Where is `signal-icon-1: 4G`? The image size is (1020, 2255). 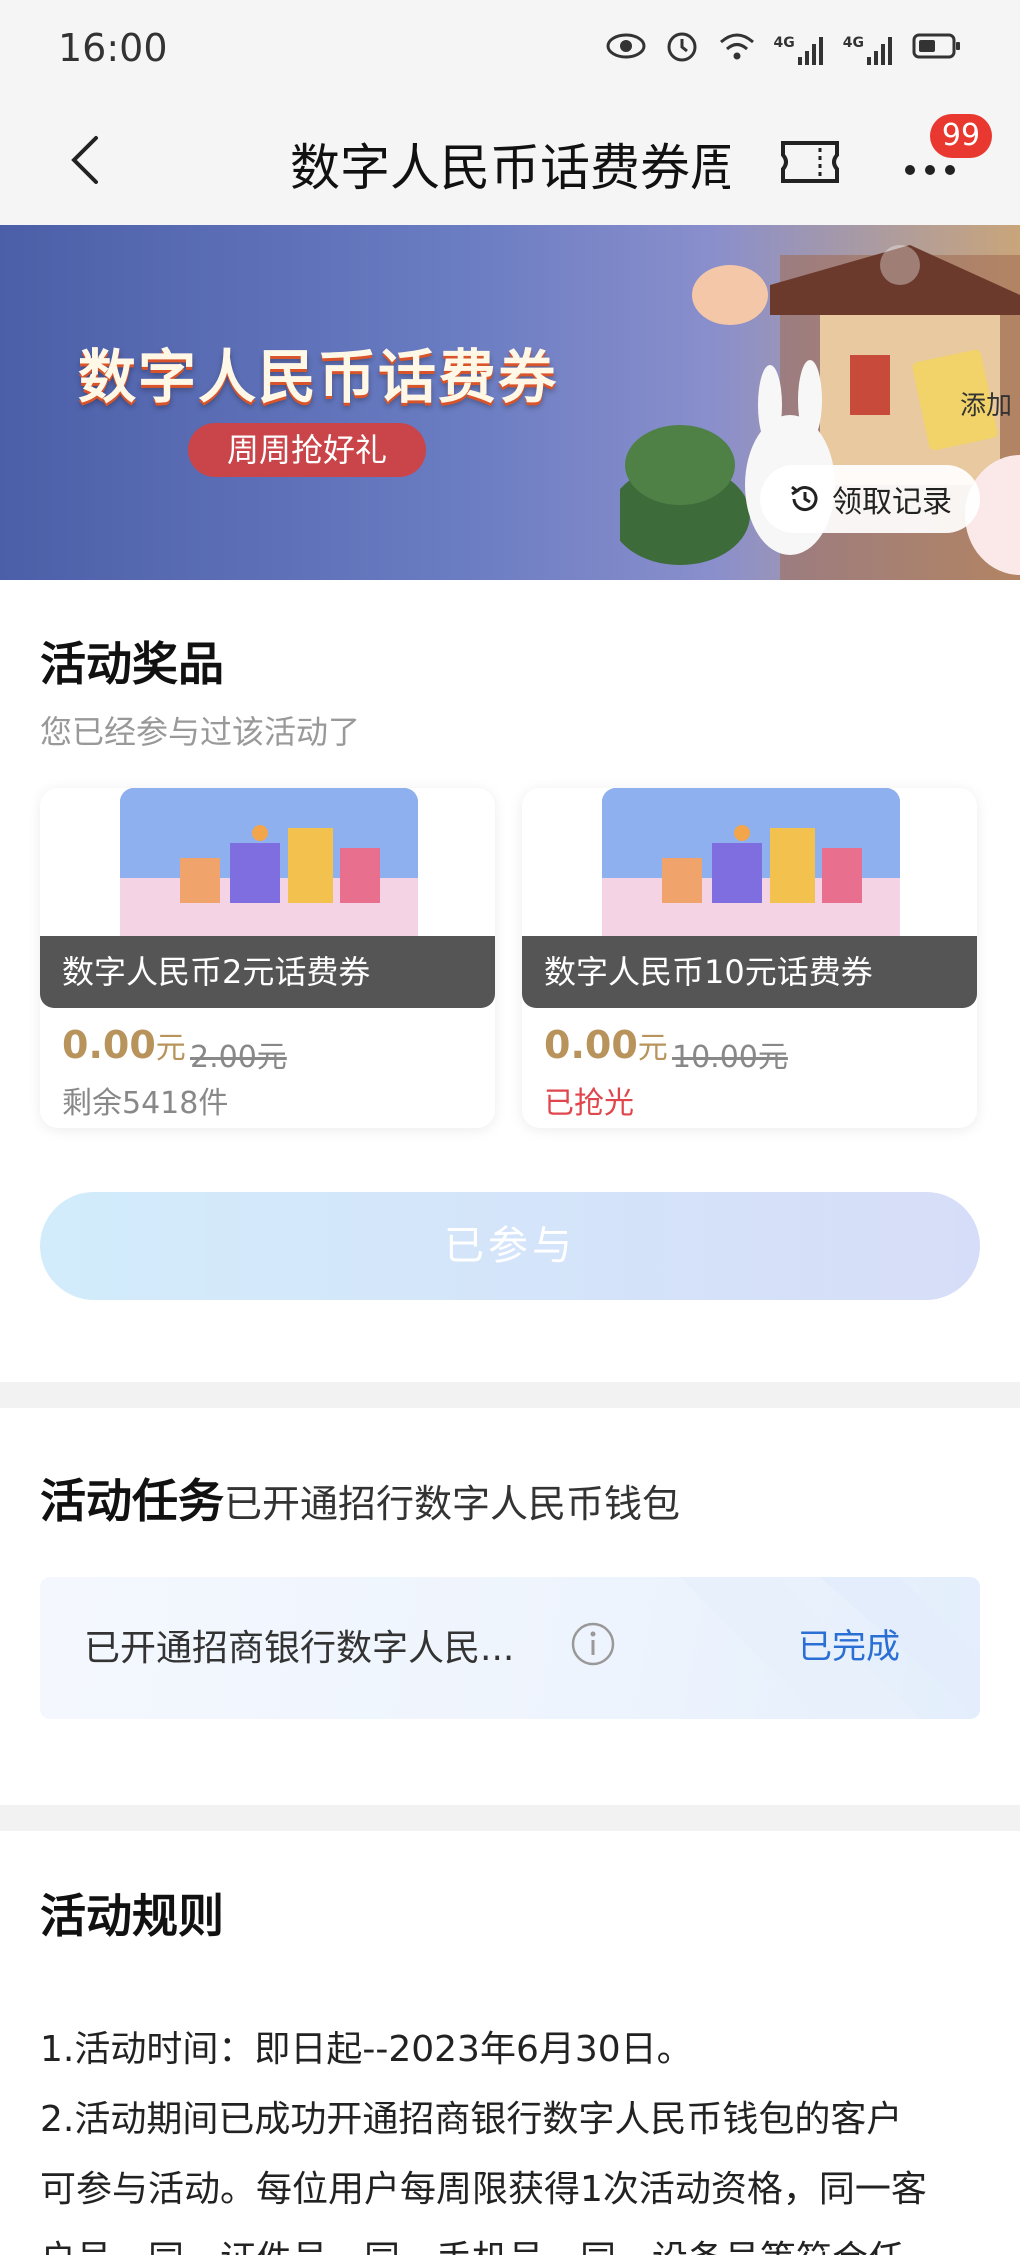 signal-icon-1: 4G is located at coordinates (799, 50).